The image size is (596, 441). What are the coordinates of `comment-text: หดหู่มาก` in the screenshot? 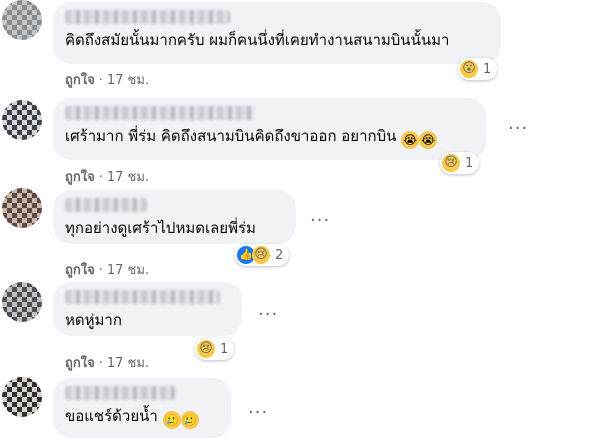 It's located at (93, 320).